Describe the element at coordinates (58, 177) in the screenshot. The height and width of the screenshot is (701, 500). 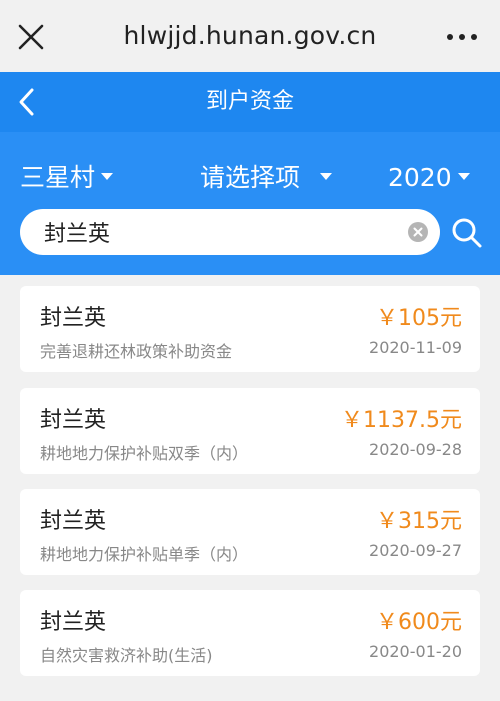
I see `village-select-label: 三星村` at that location.